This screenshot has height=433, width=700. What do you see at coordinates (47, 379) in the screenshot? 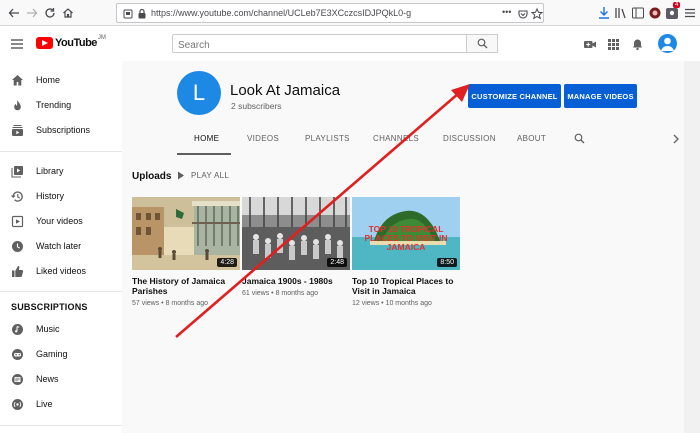
I see `sidebar-item-label: News` at bounding box center [47, 379].